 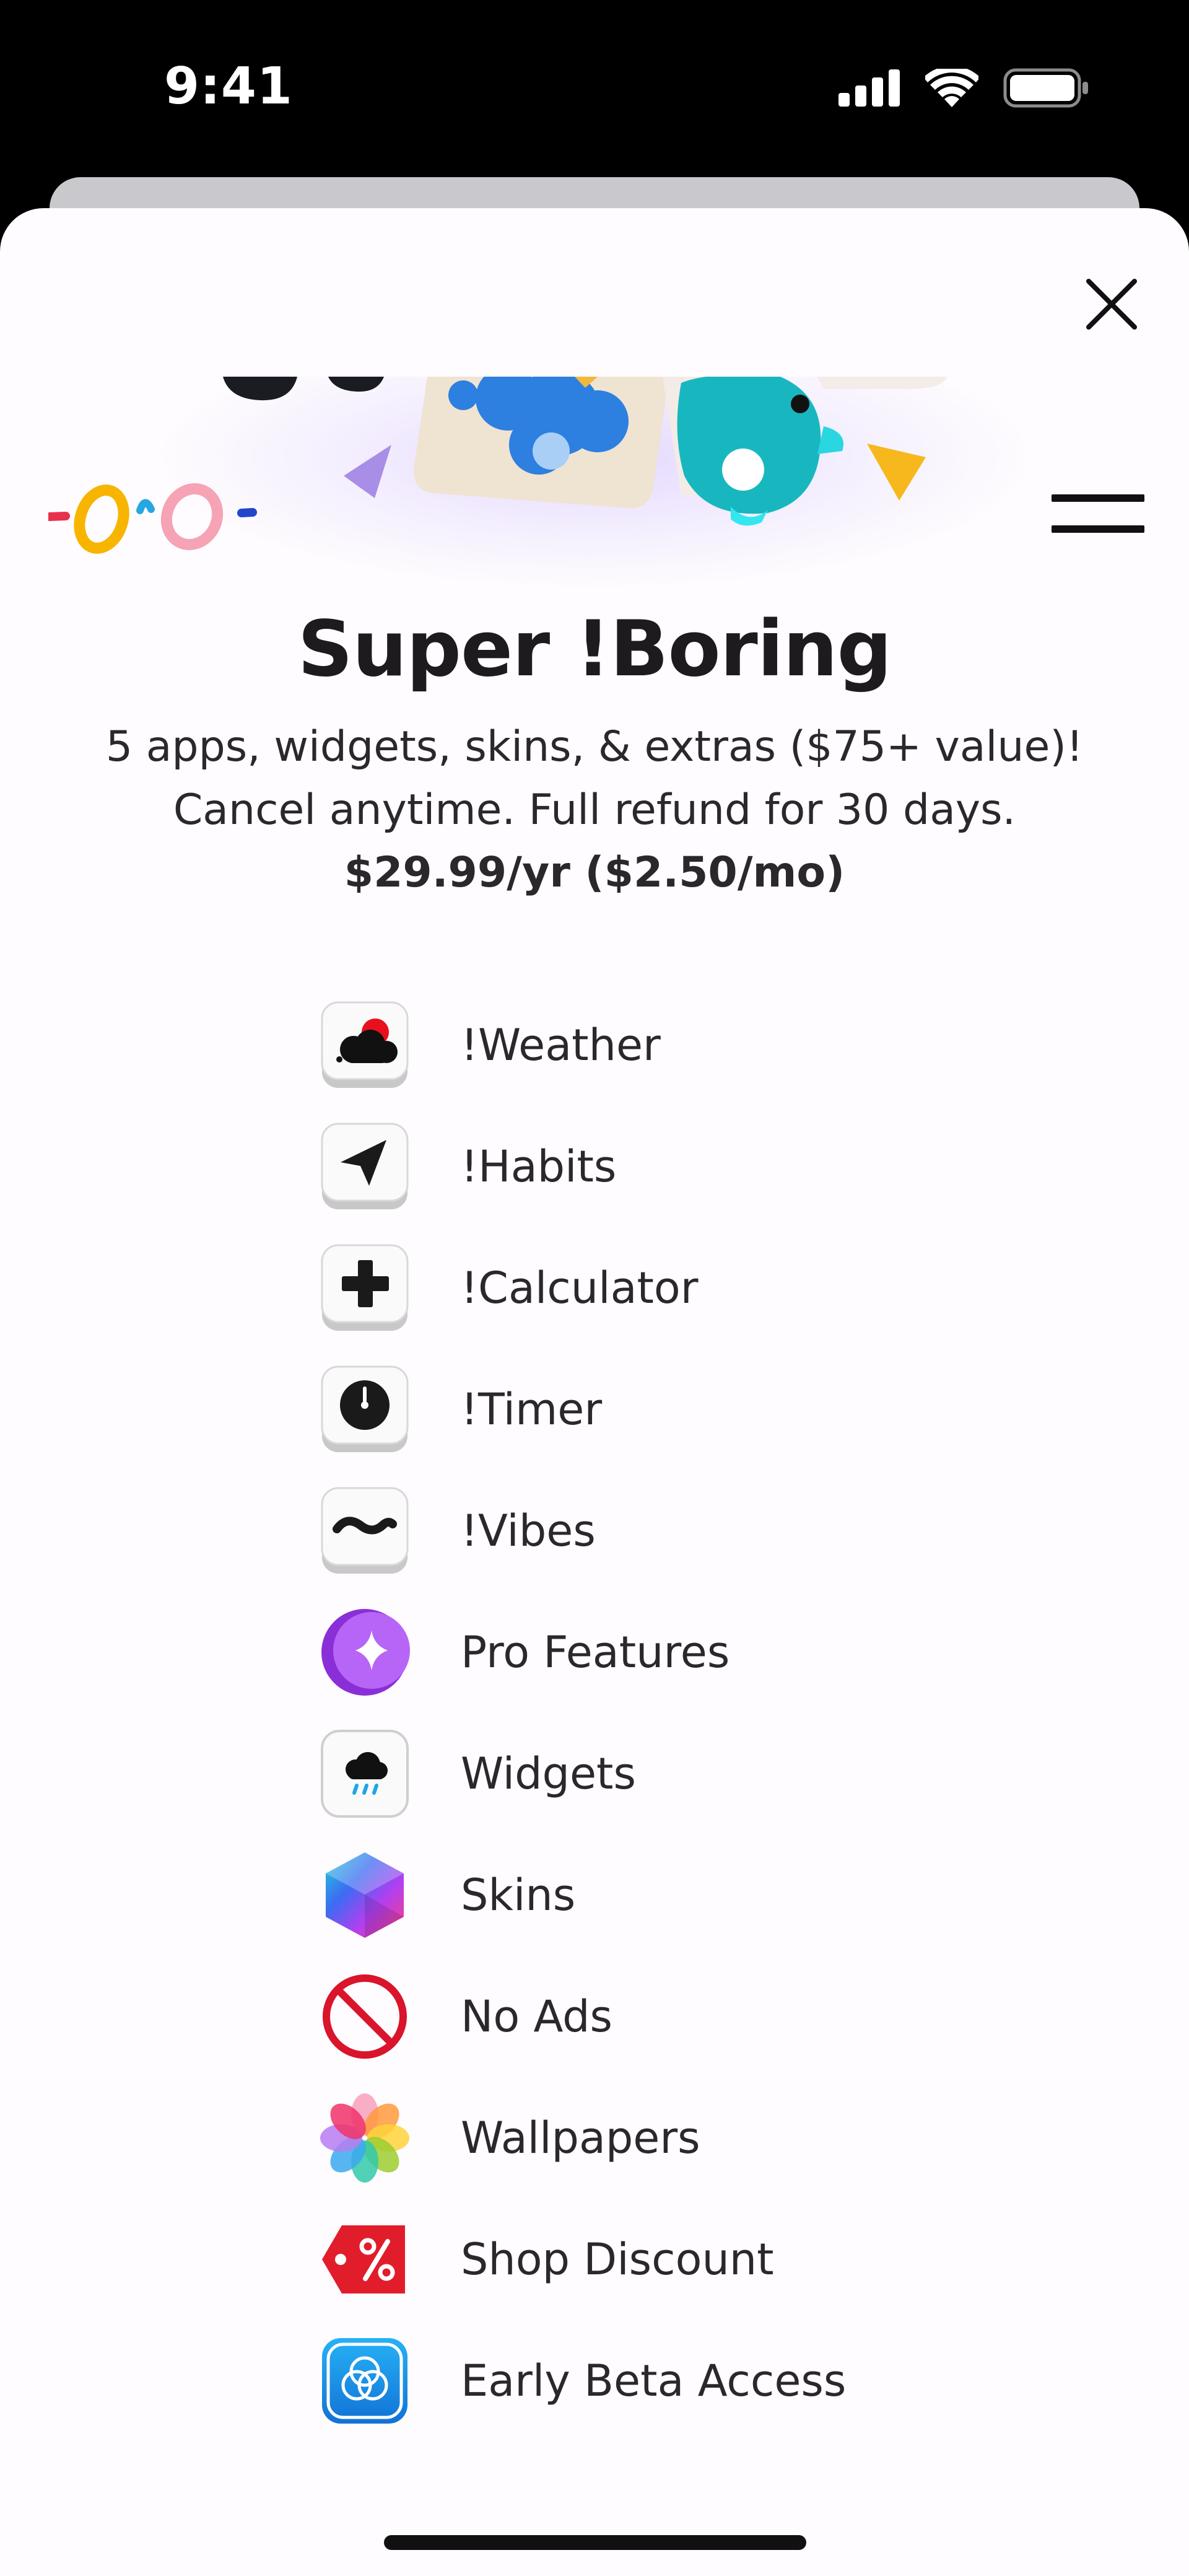 What do you see at coordinates (594, 649) in the screenshot?
I see `paywall-title: Super !Boring` at bounding box center [594, 649].